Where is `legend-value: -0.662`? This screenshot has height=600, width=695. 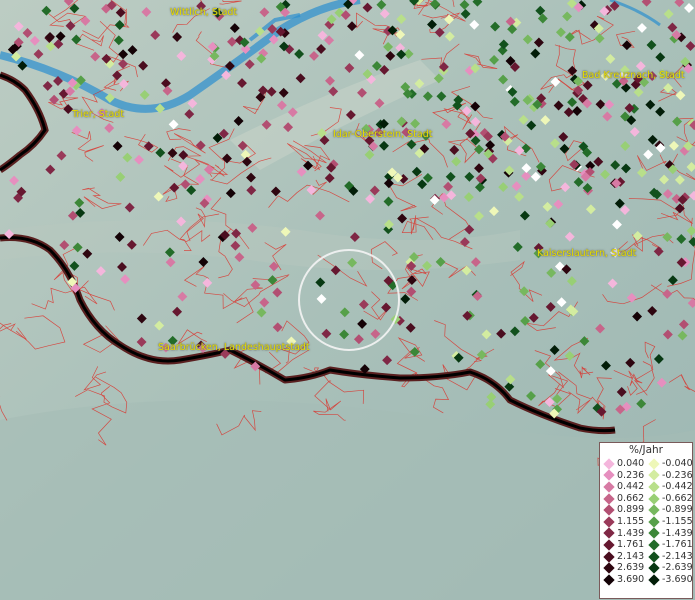 legend-value: -0.662 is located at coordinates (677, 498).